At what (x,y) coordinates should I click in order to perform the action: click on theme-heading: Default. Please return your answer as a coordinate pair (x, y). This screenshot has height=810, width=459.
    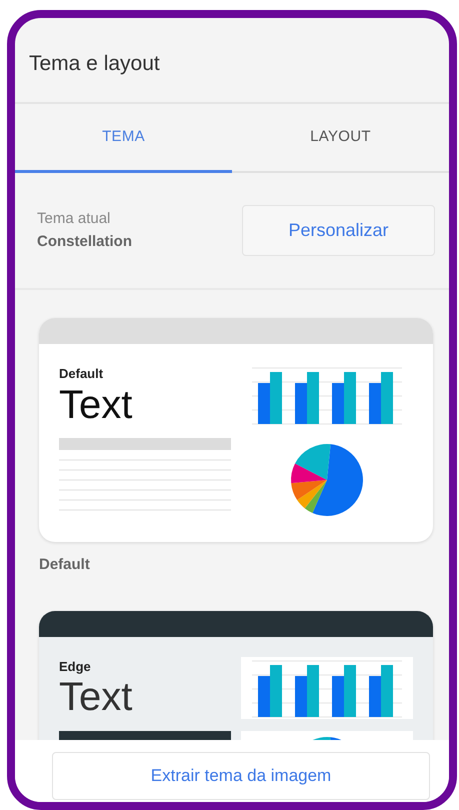
    Looking at the image, I should click on (81, 374).